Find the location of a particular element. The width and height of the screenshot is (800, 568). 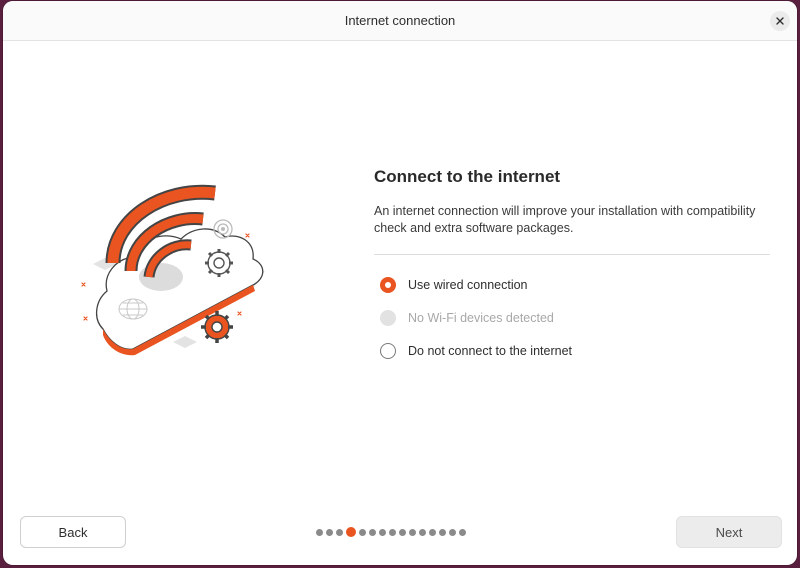

radio-no-connection is located at coordinates (388, 351).